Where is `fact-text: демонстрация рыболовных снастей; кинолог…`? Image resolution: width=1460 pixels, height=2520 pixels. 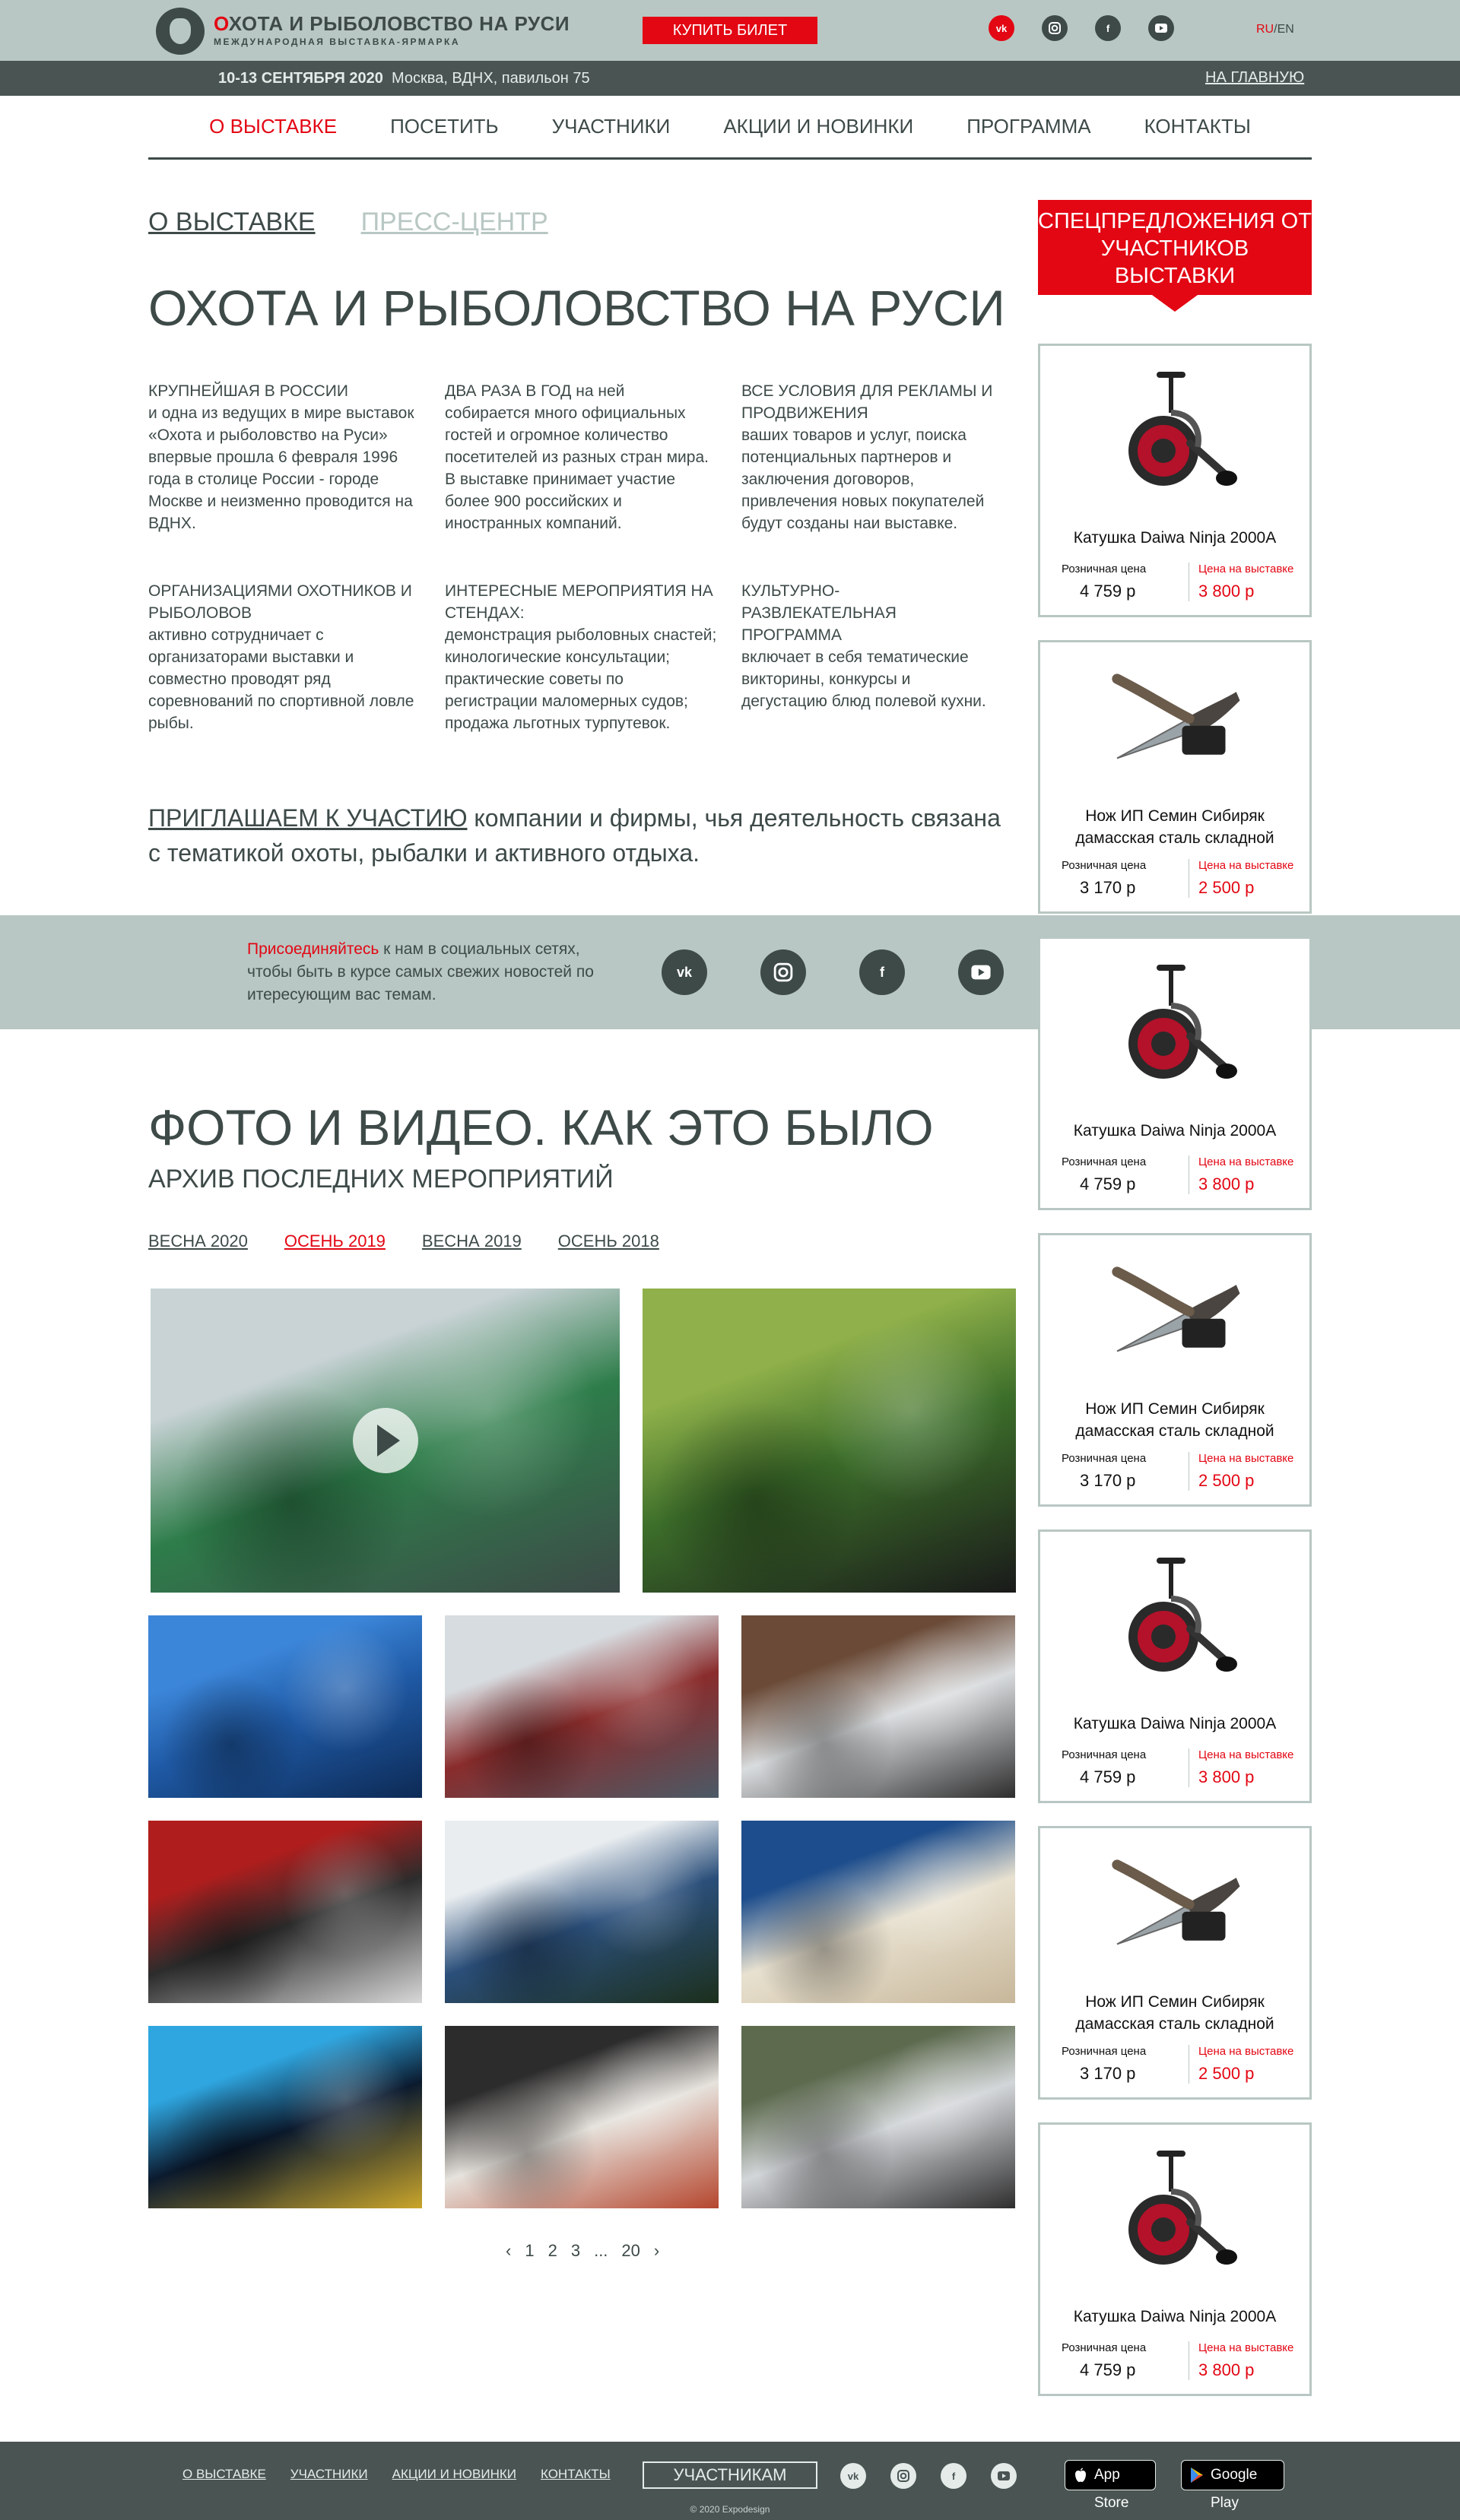
fact-text: демонстрация рыболовных снастей; кинолог… is located at coordinates (581, 679).